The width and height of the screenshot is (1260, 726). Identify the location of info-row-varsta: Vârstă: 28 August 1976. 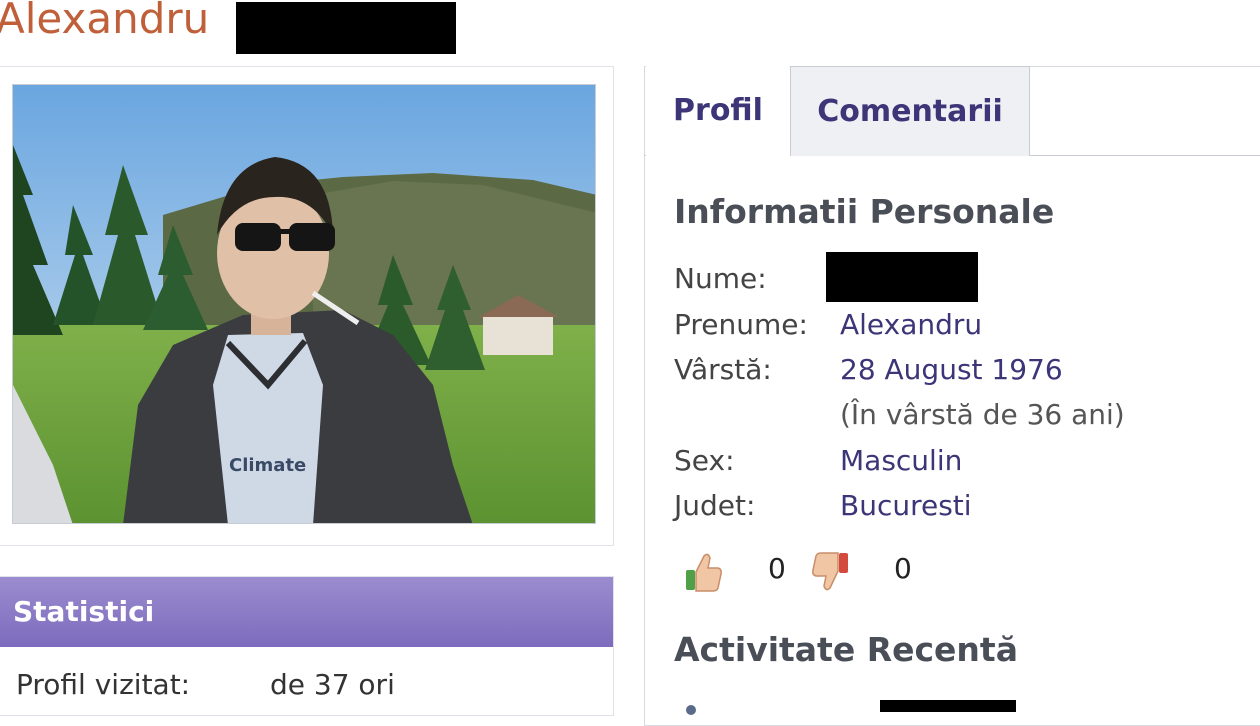
(868, 369).